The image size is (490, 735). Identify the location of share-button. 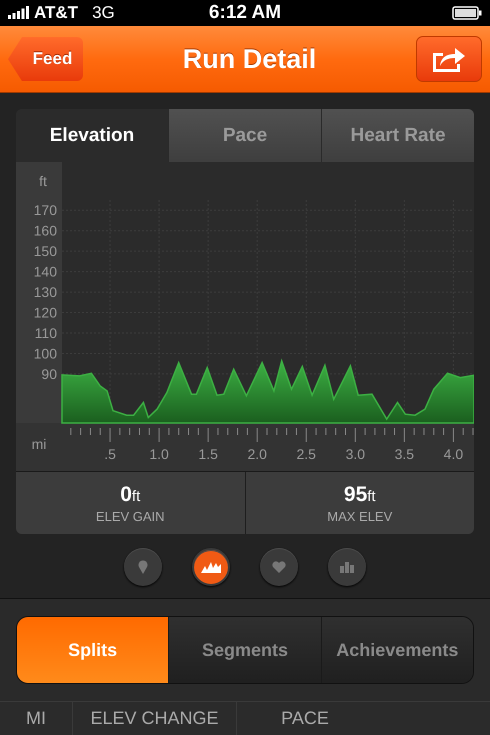
(449, 59).